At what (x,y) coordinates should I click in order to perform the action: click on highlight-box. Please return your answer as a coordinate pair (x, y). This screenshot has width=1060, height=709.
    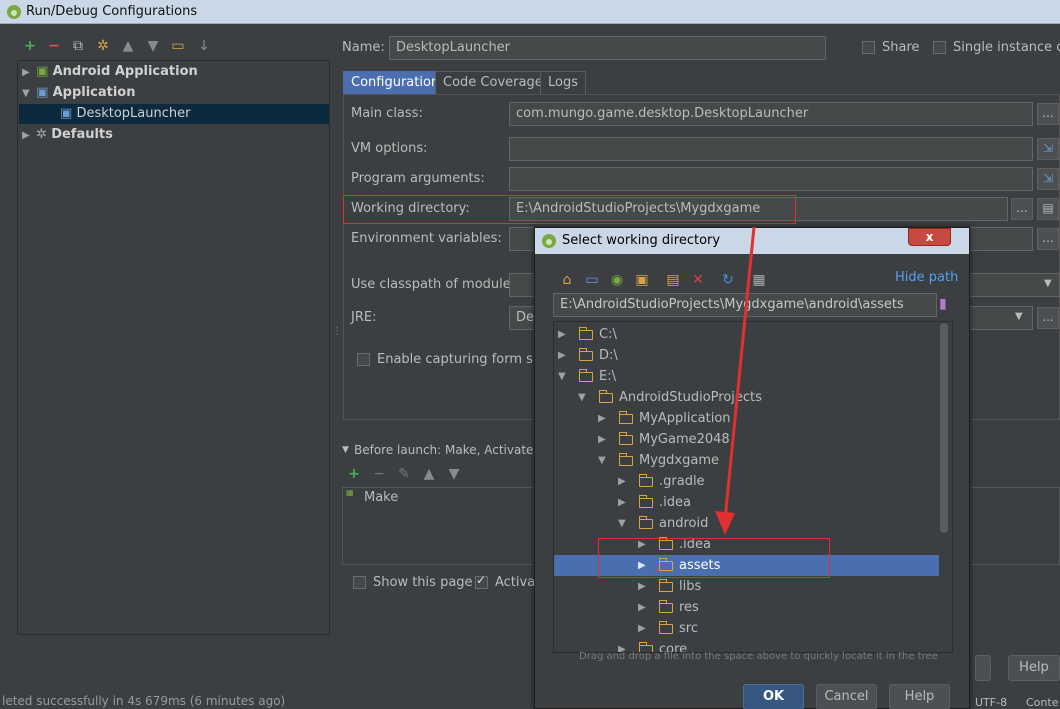
    Looking at the image, I should click on (569, 209).